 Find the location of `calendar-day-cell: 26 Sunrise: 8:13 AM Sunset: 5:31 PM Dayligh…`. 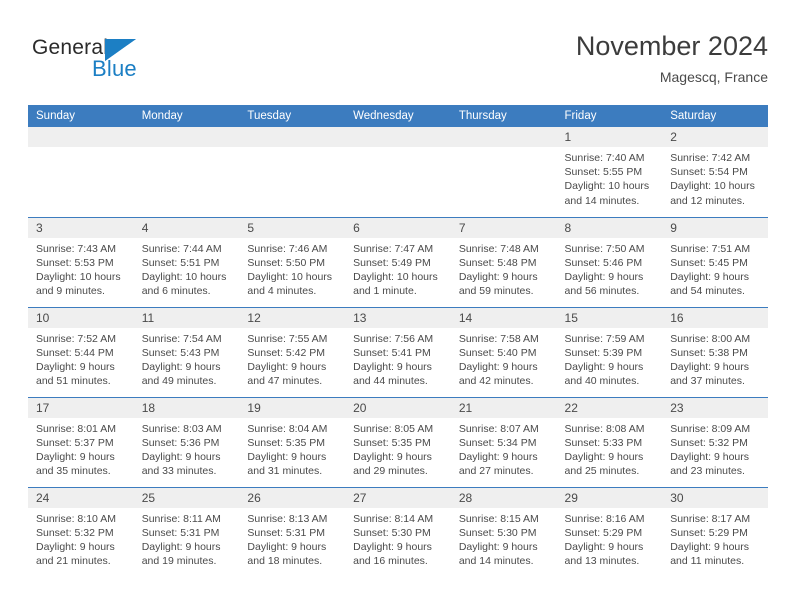

calendar-day-cell: 26 Sunrise: 8:13 AM Sunset: 5:31 PM Dayligh… is located at coordinates (292, 531).